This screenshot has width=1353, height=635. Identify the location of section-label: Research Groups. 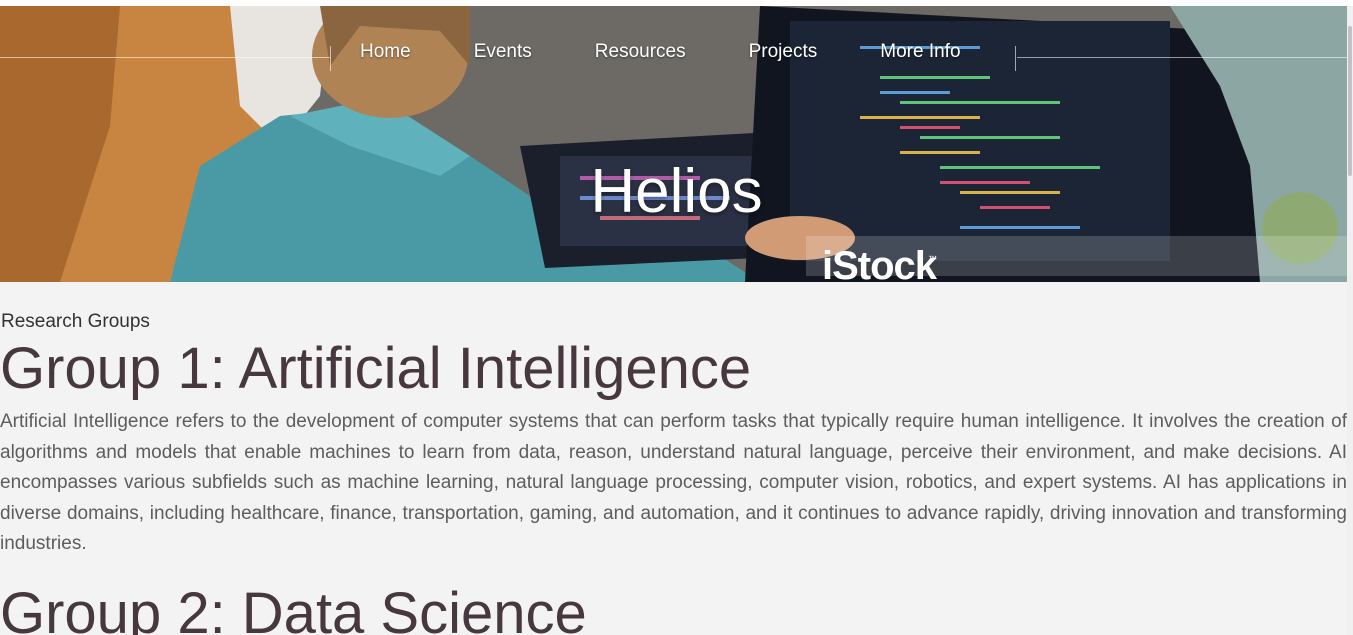
(75, 321).